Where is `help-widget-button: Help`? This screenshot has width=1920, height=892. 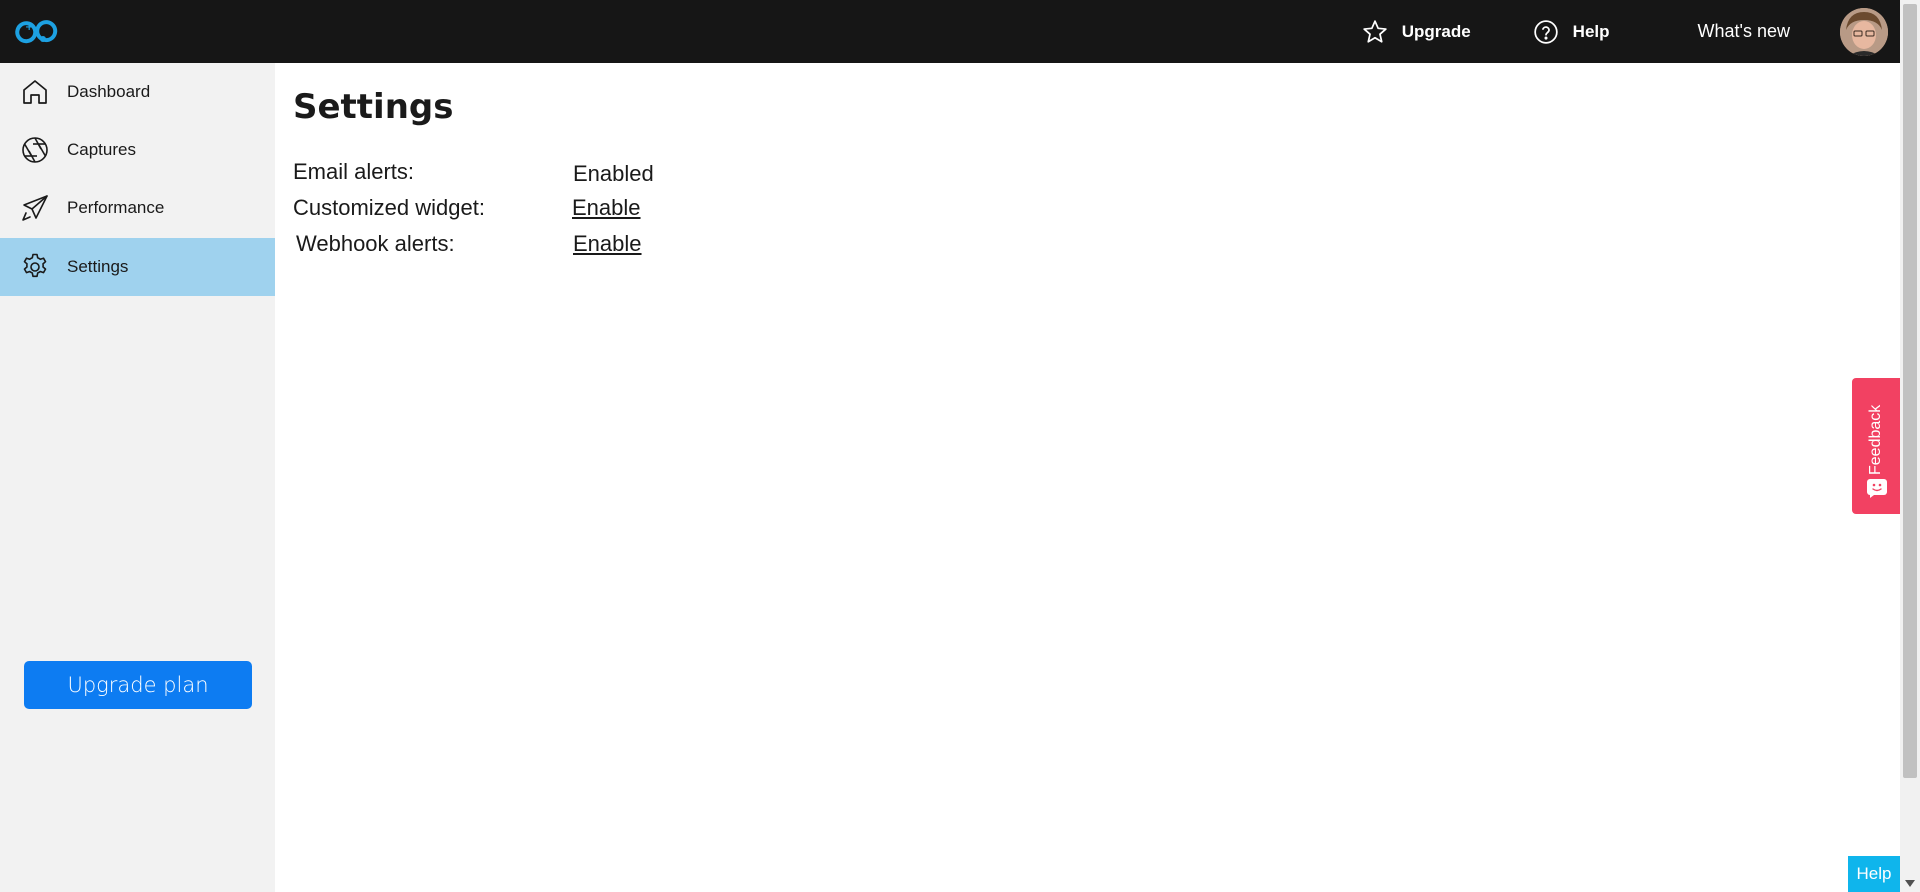 help-widget-button: Help is located at coordinates (1874, 874).